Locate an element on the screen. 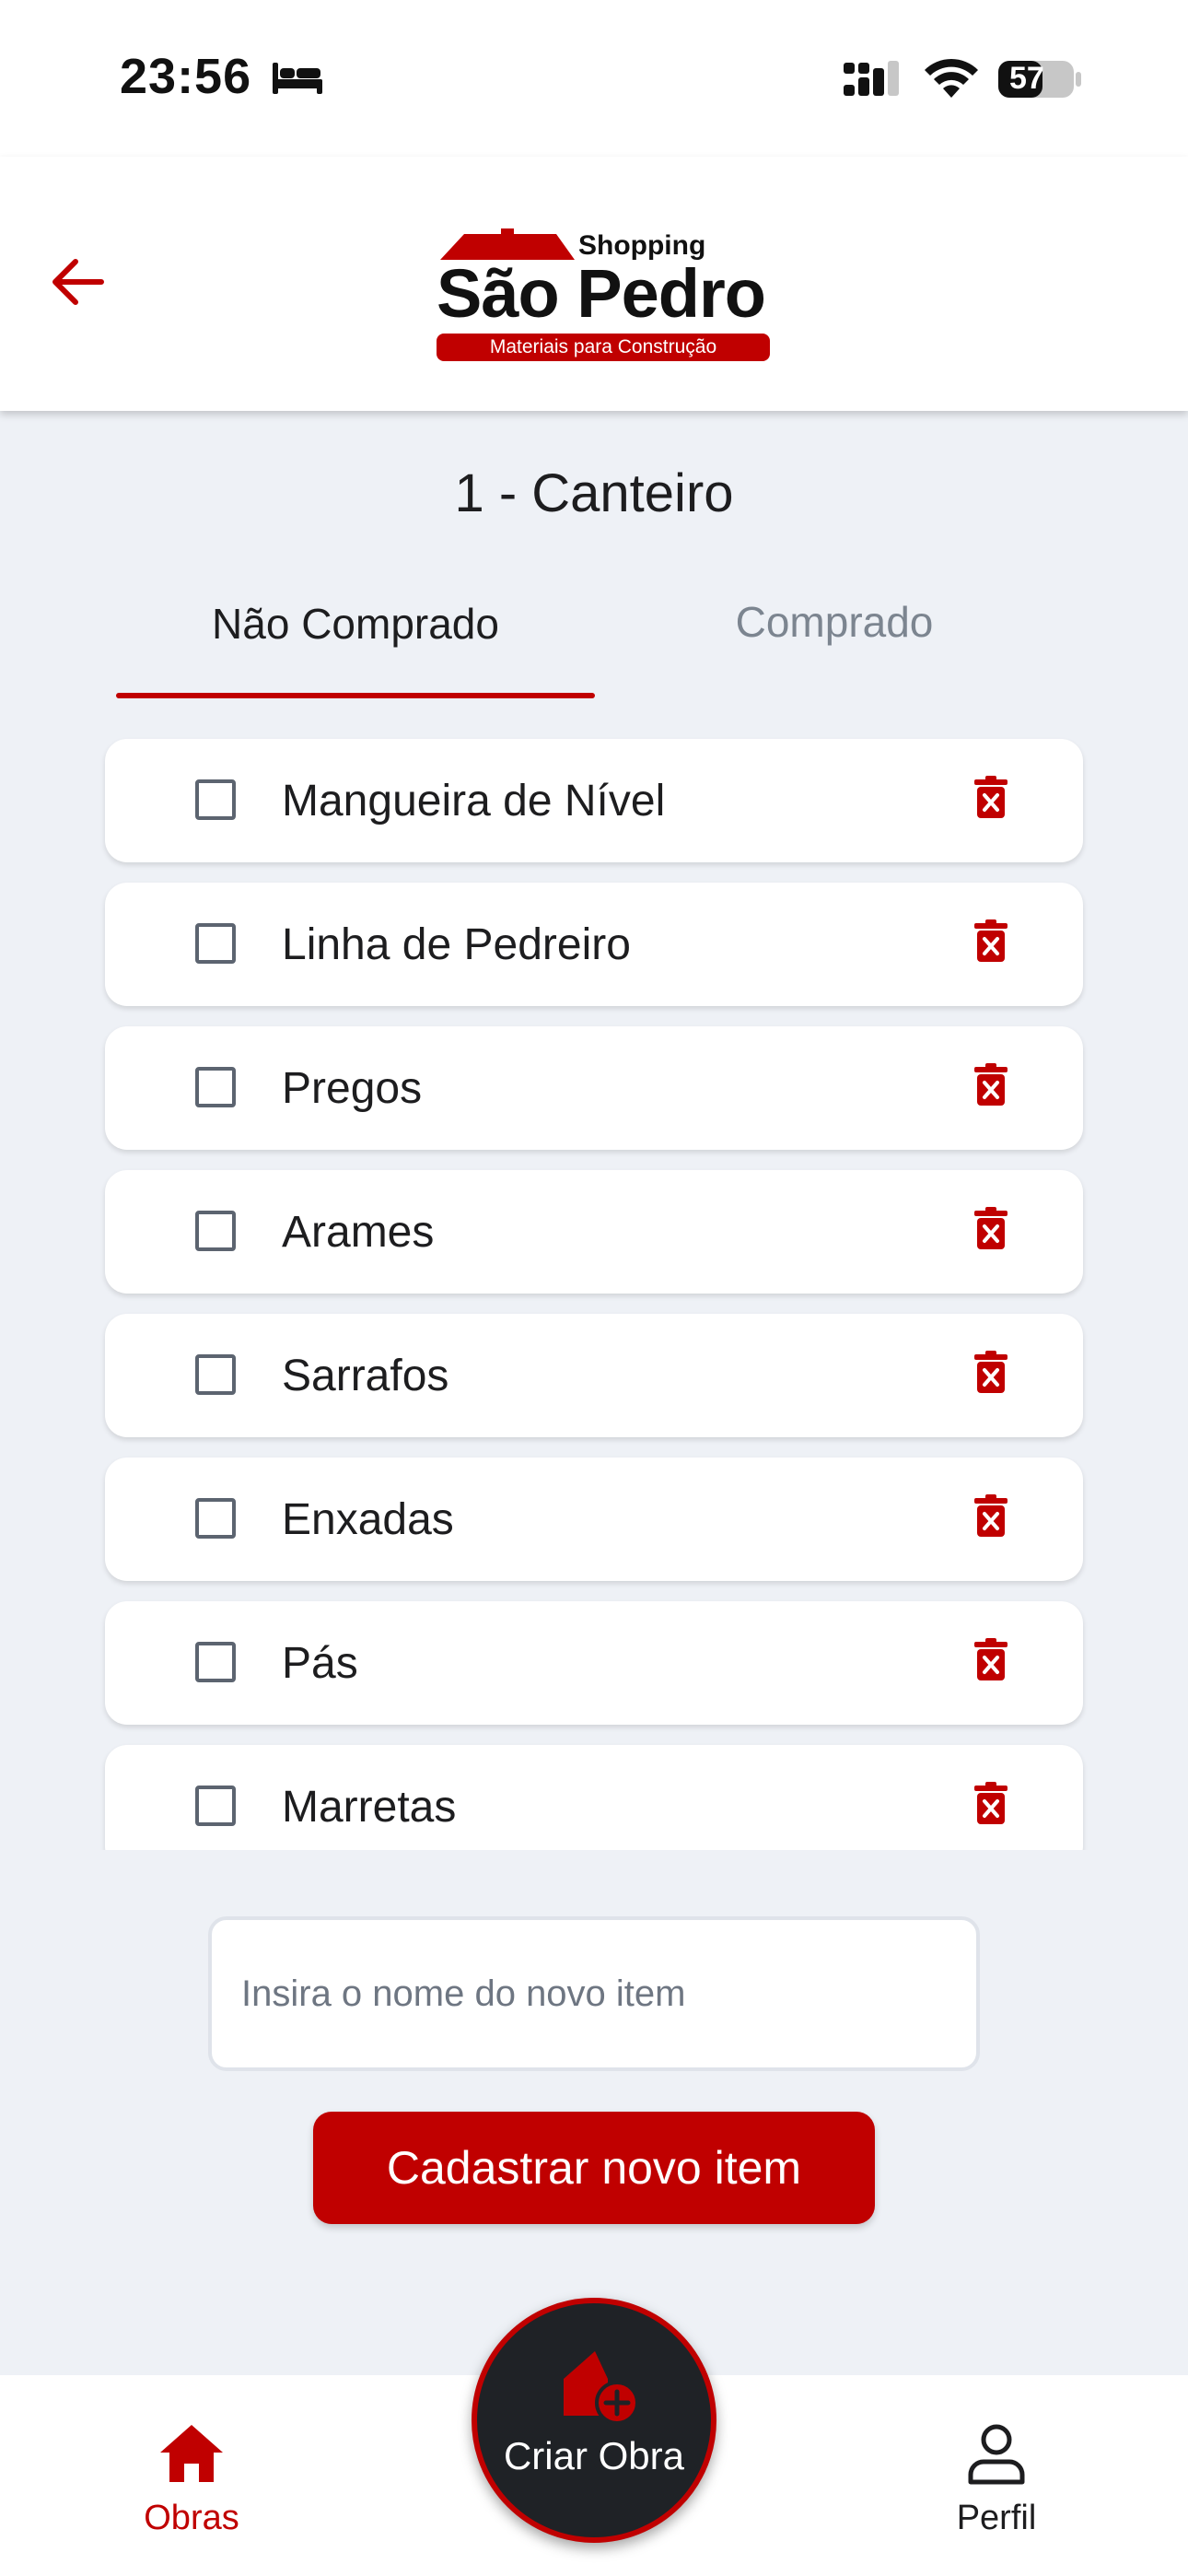 The height and width of the screenshot is (2576, 1188). register-item-button: Cadastrar novo item is located at coordinates (594, 2168).